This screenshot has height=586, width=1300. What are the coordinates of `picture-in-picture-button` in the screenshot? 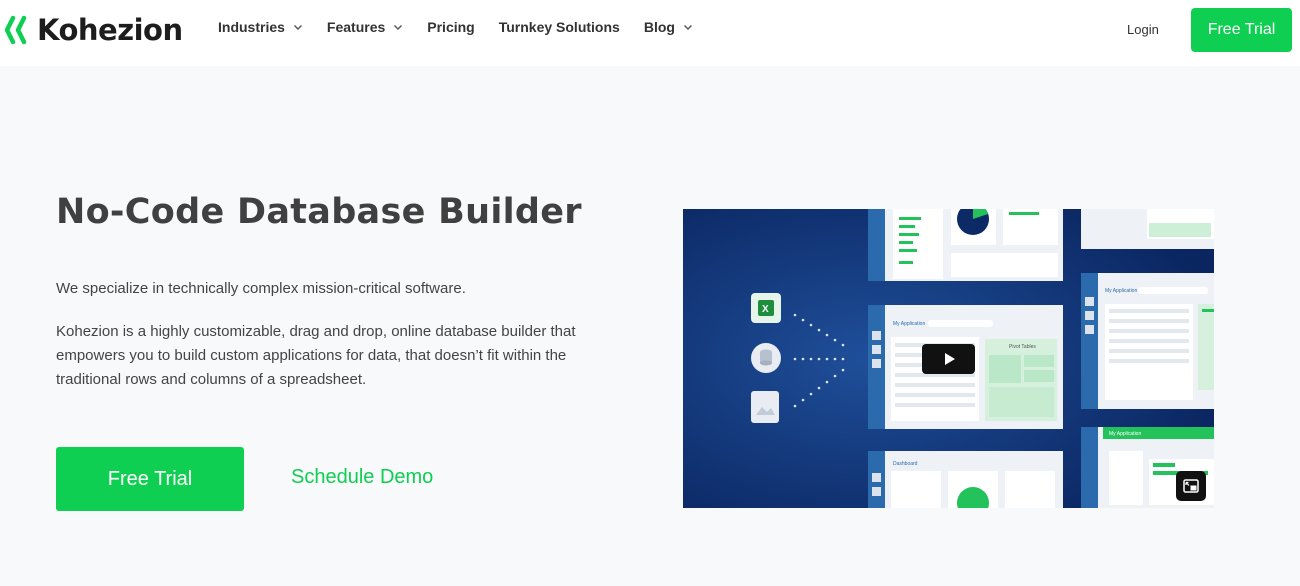 It's located at (1191, 486).